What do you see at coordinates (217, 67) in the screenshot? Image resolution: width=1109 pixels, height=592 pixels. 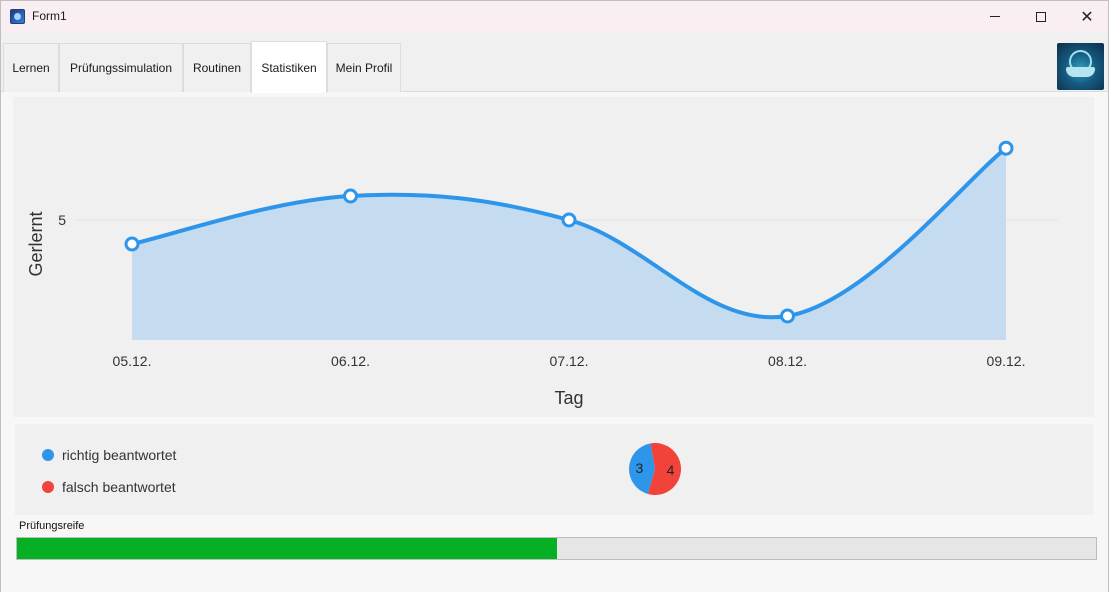 I see `tab-routinen: Routinen` at bounding box center [217, 67].